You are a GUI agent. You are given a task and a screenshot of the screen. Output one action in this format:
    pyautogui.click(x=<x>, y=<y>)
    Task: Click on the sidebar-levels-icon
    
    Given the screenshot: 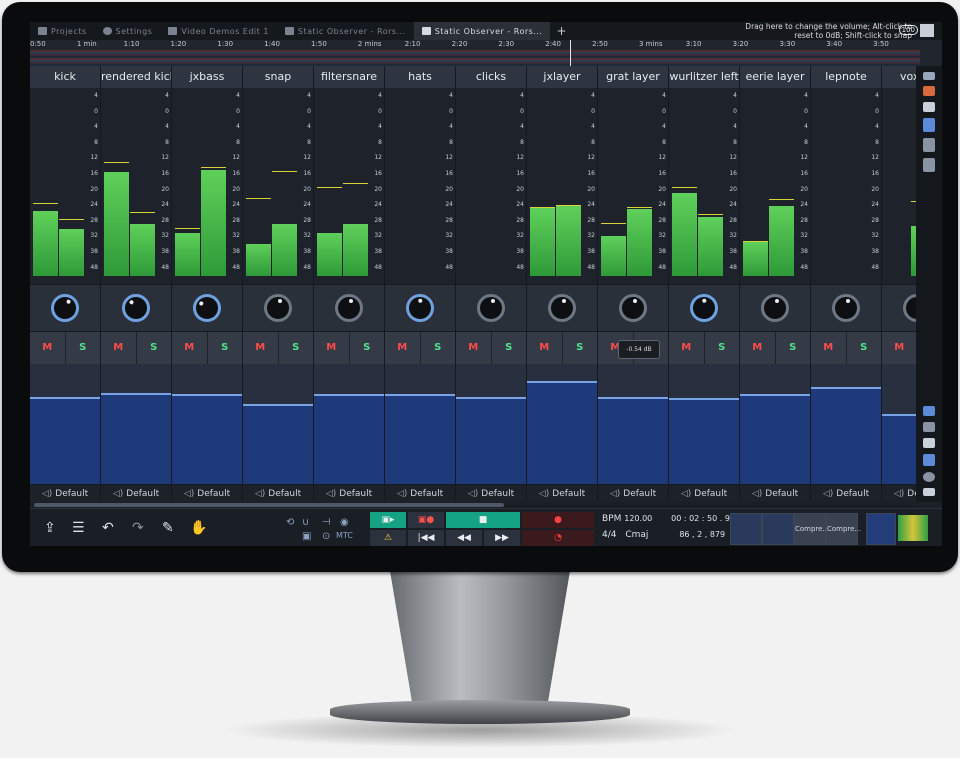 What is the action you would take?
    pyautogui.click(x=929, y=460)
    